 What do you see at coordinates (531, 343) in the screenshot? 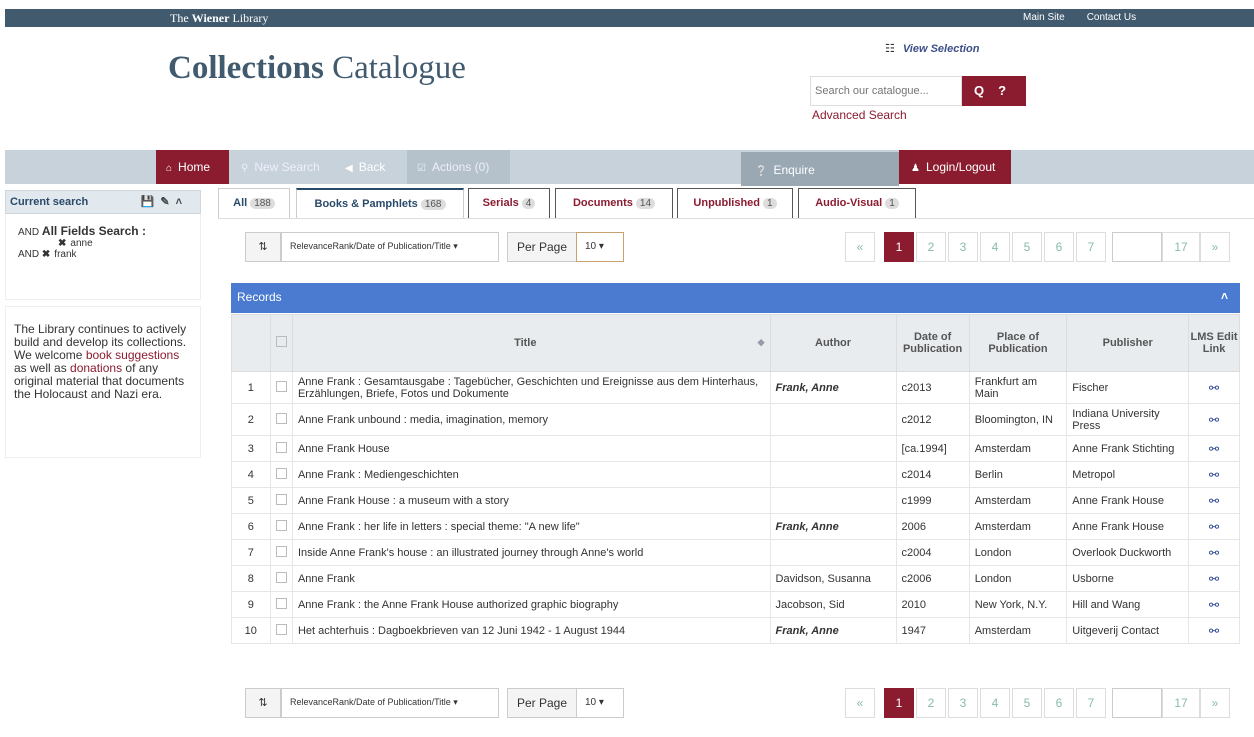
I see `title-header: Title ◆` at bounding box center [531, 343].